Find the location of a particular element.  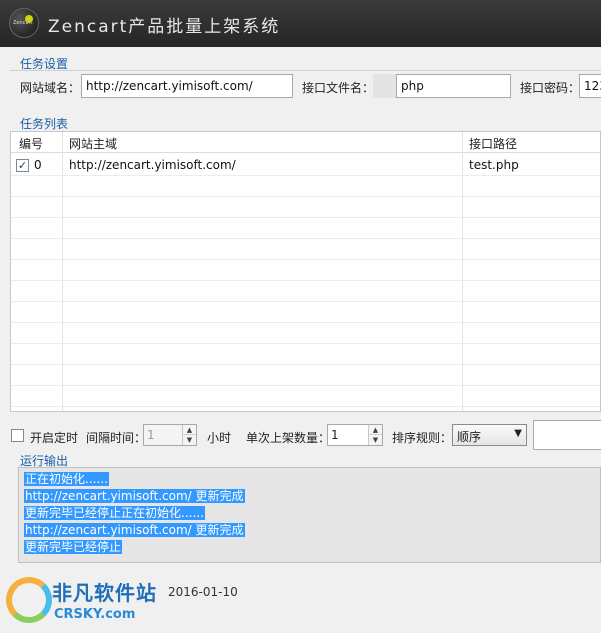

domain-label: 网站域名： is located at coordinates (50, 88).